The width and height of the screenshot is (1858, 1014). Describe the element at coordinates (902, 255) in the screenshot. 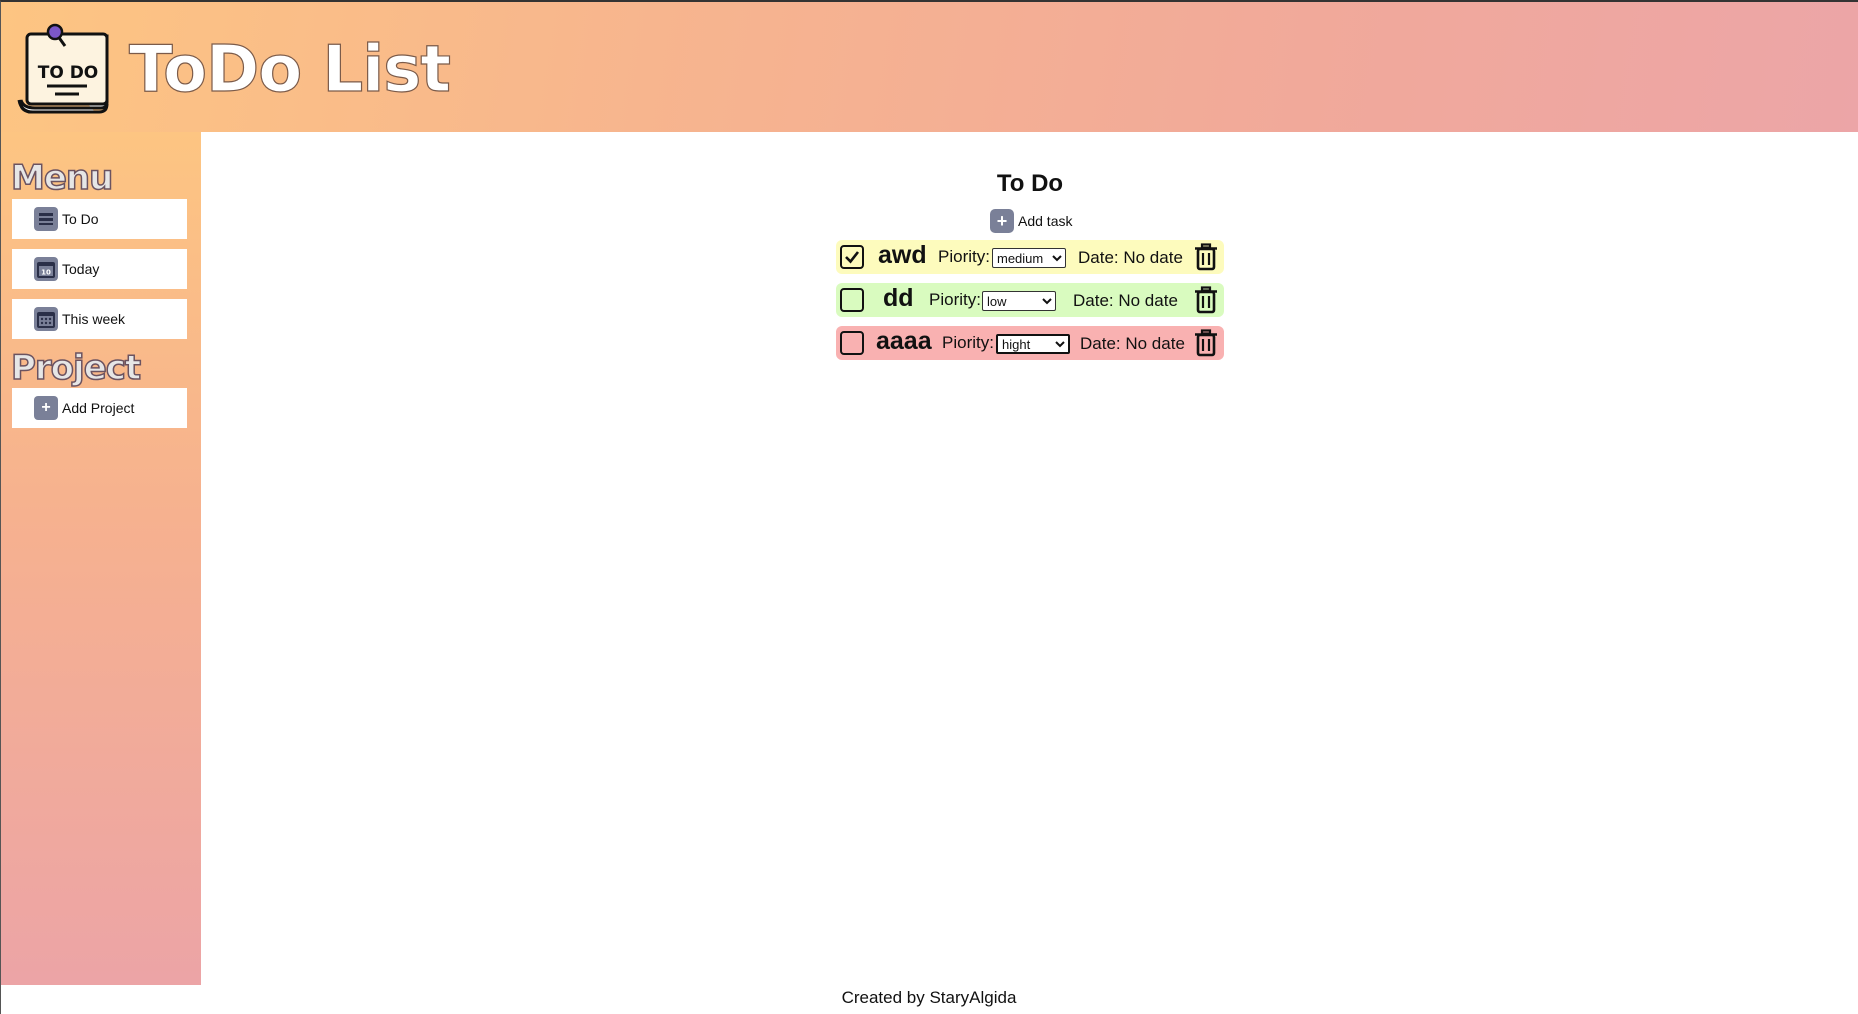

I see `task-name: awd` at that location.